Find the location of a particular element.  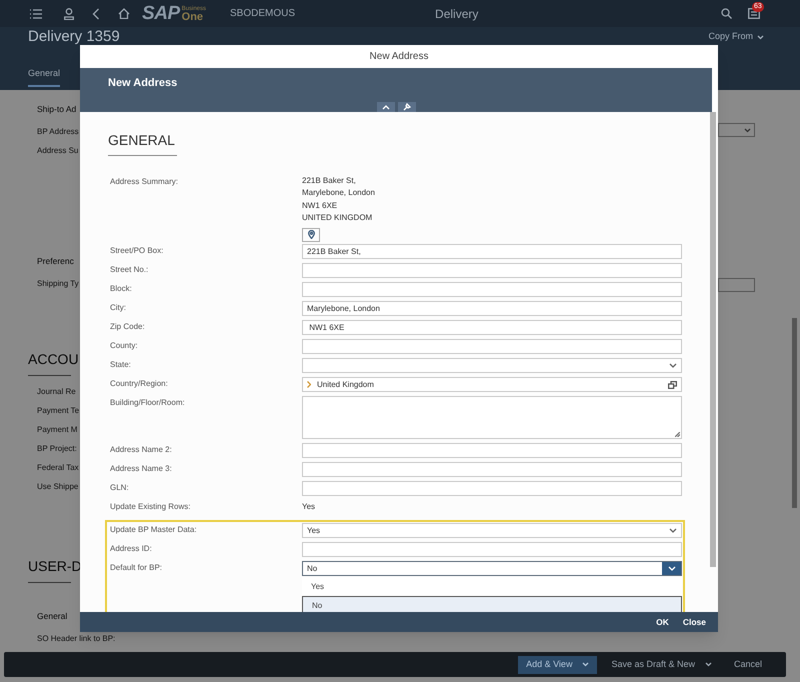

field-value: Yes is located at coordinates (309, 507).